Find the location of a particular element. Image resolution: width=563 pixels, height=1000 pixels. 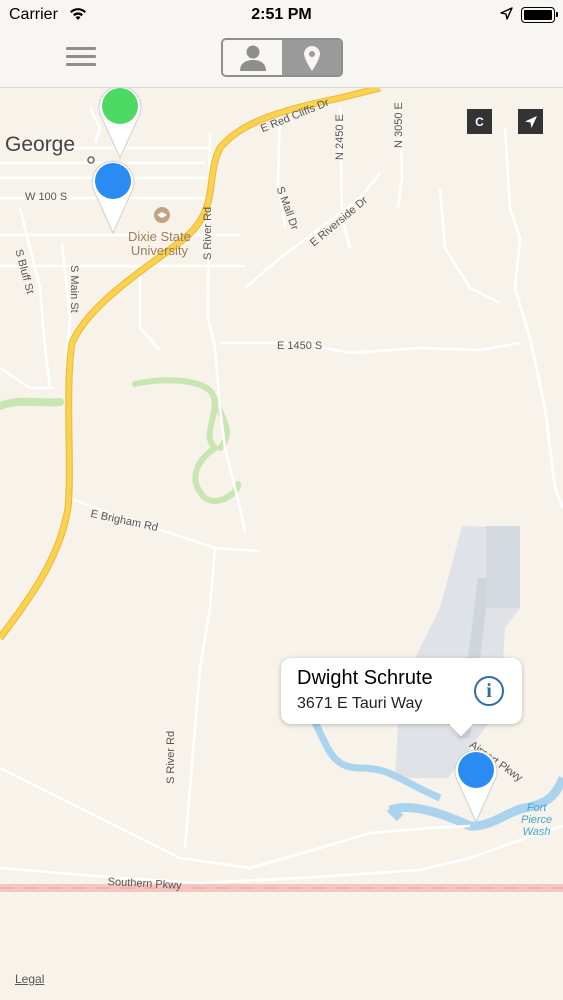

location-arrow-icon is located at coordinates (530, 121).